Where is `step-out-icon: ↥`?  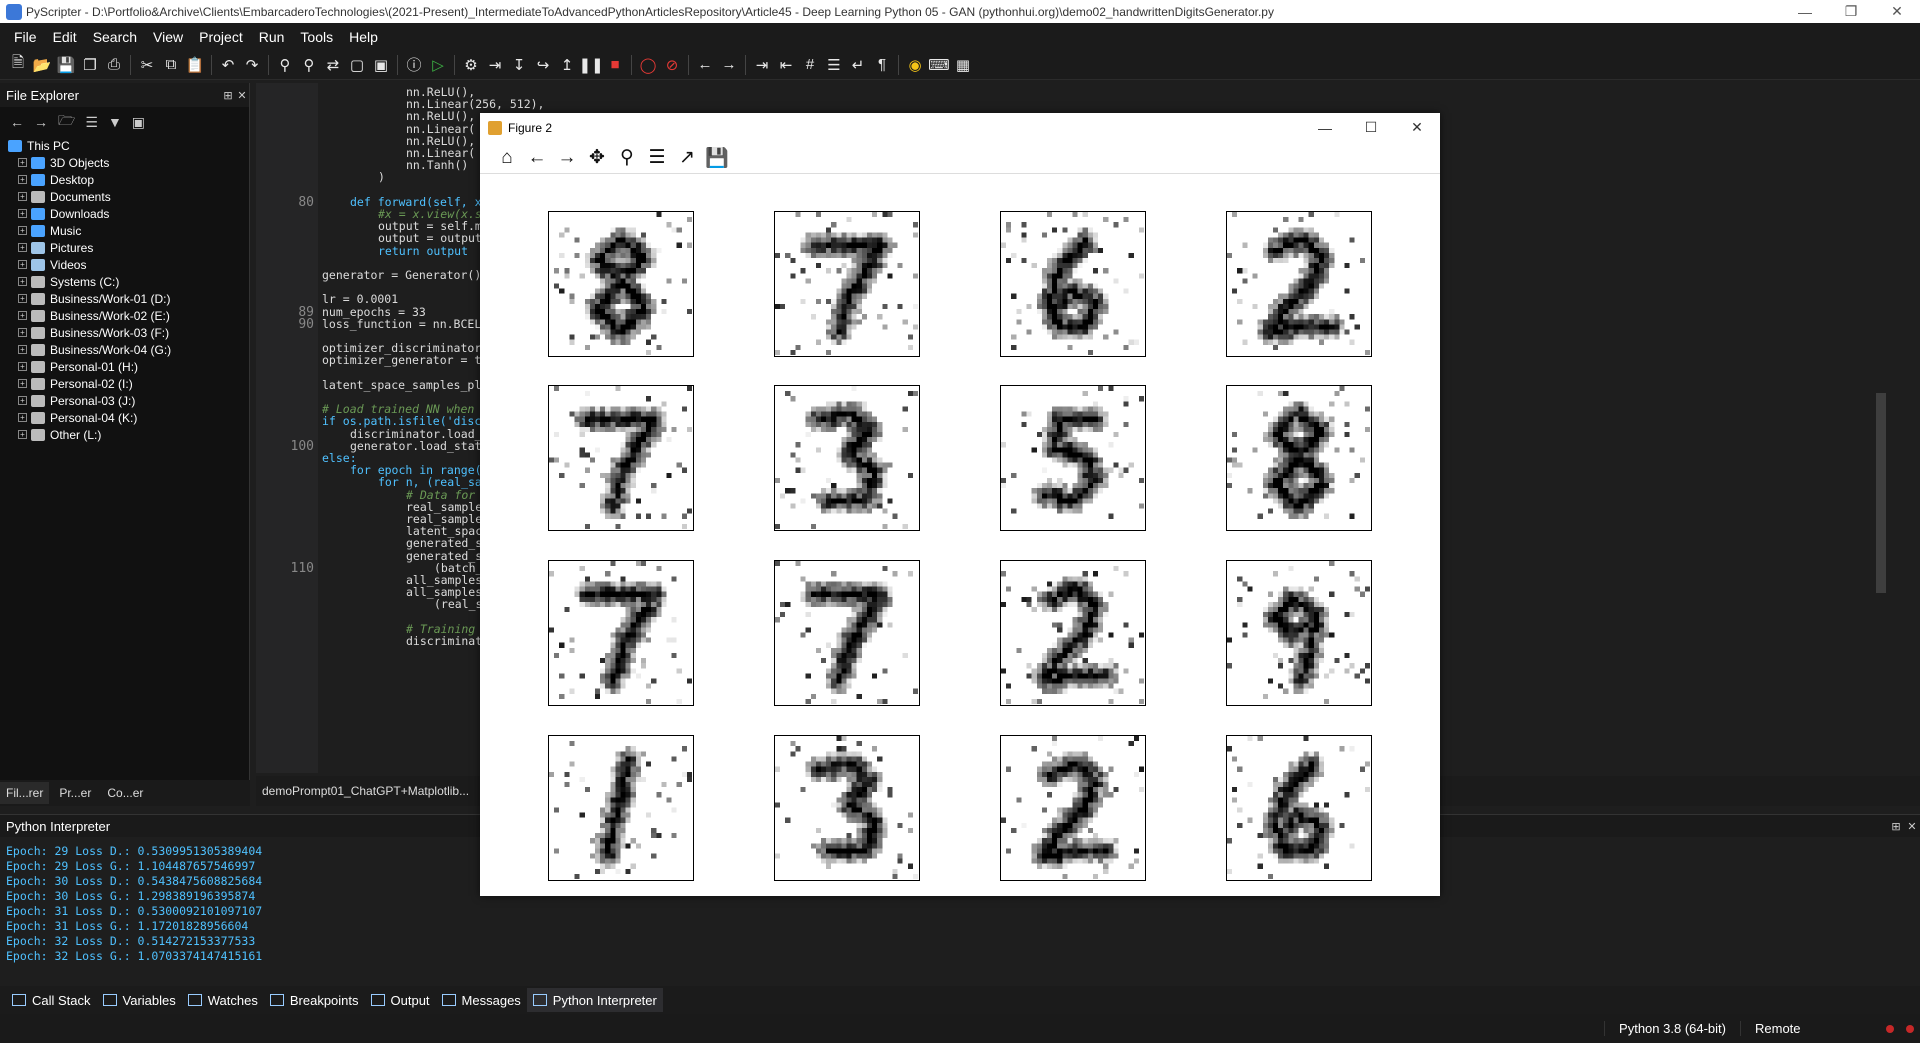 step-out-icon: ↥ is located at coordinates (567, 65).